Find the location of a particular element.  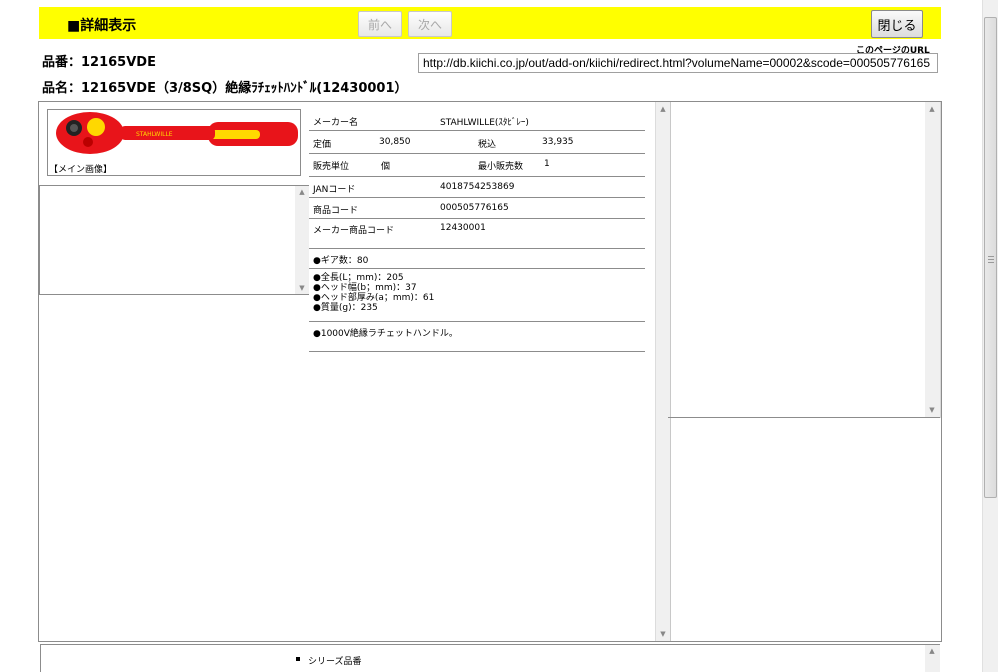

close-button: 閉じる is located at coordinates (897, 24).